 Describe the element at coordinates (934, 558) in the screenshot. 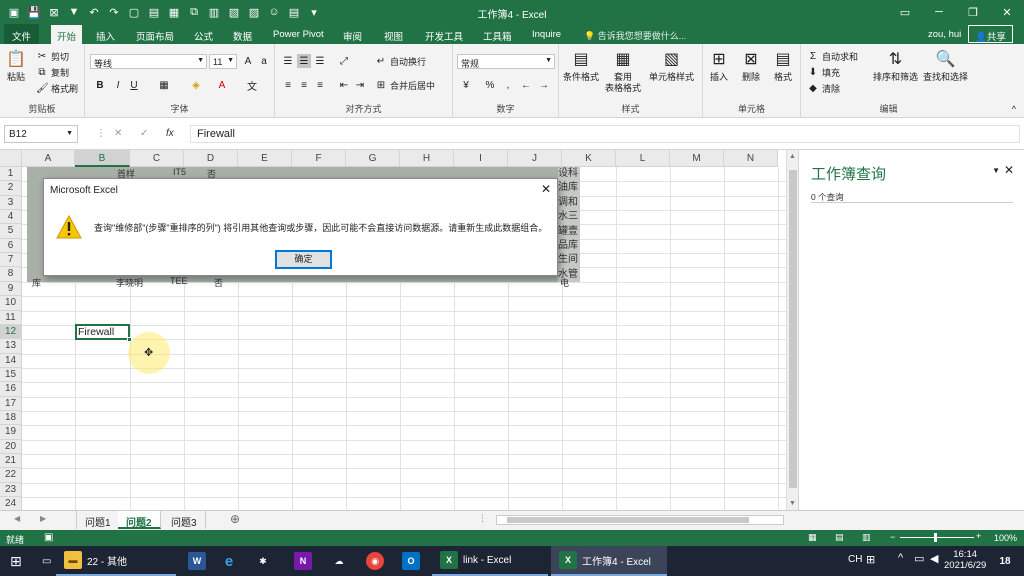

I see `volume-icon: ◀` at that location.